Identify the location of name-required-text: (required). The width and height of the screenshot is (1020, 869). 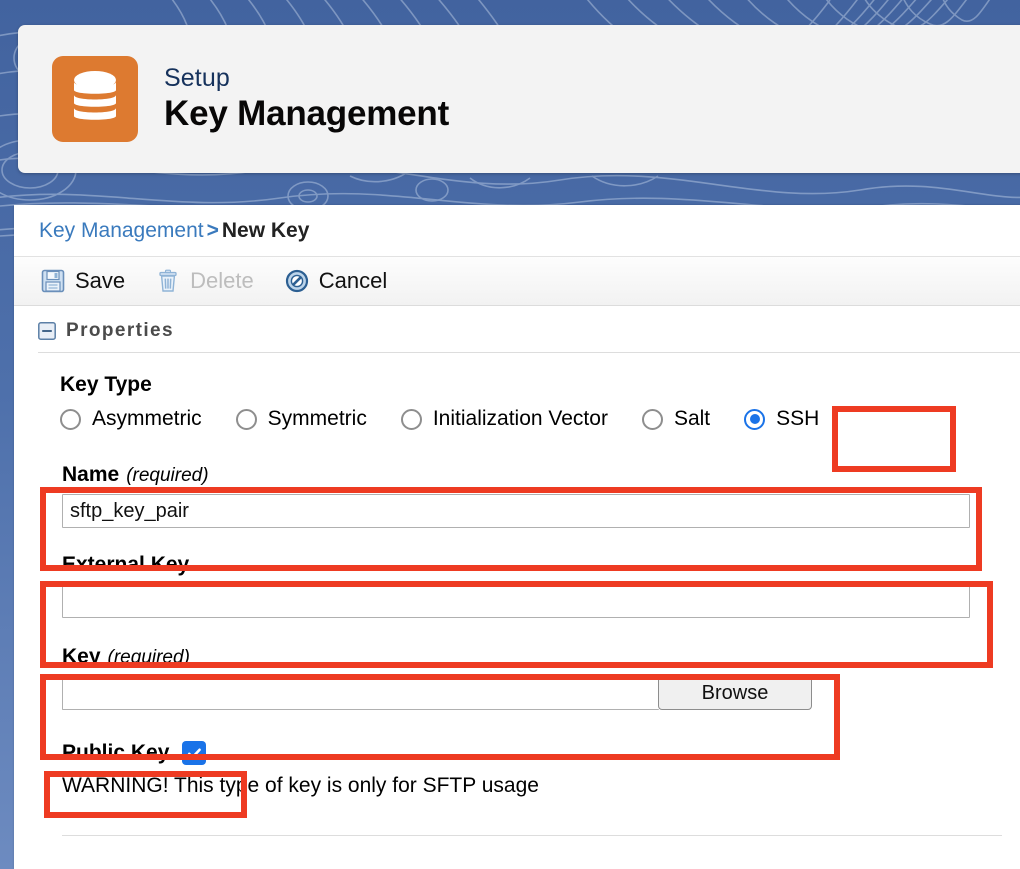
(167, 475).